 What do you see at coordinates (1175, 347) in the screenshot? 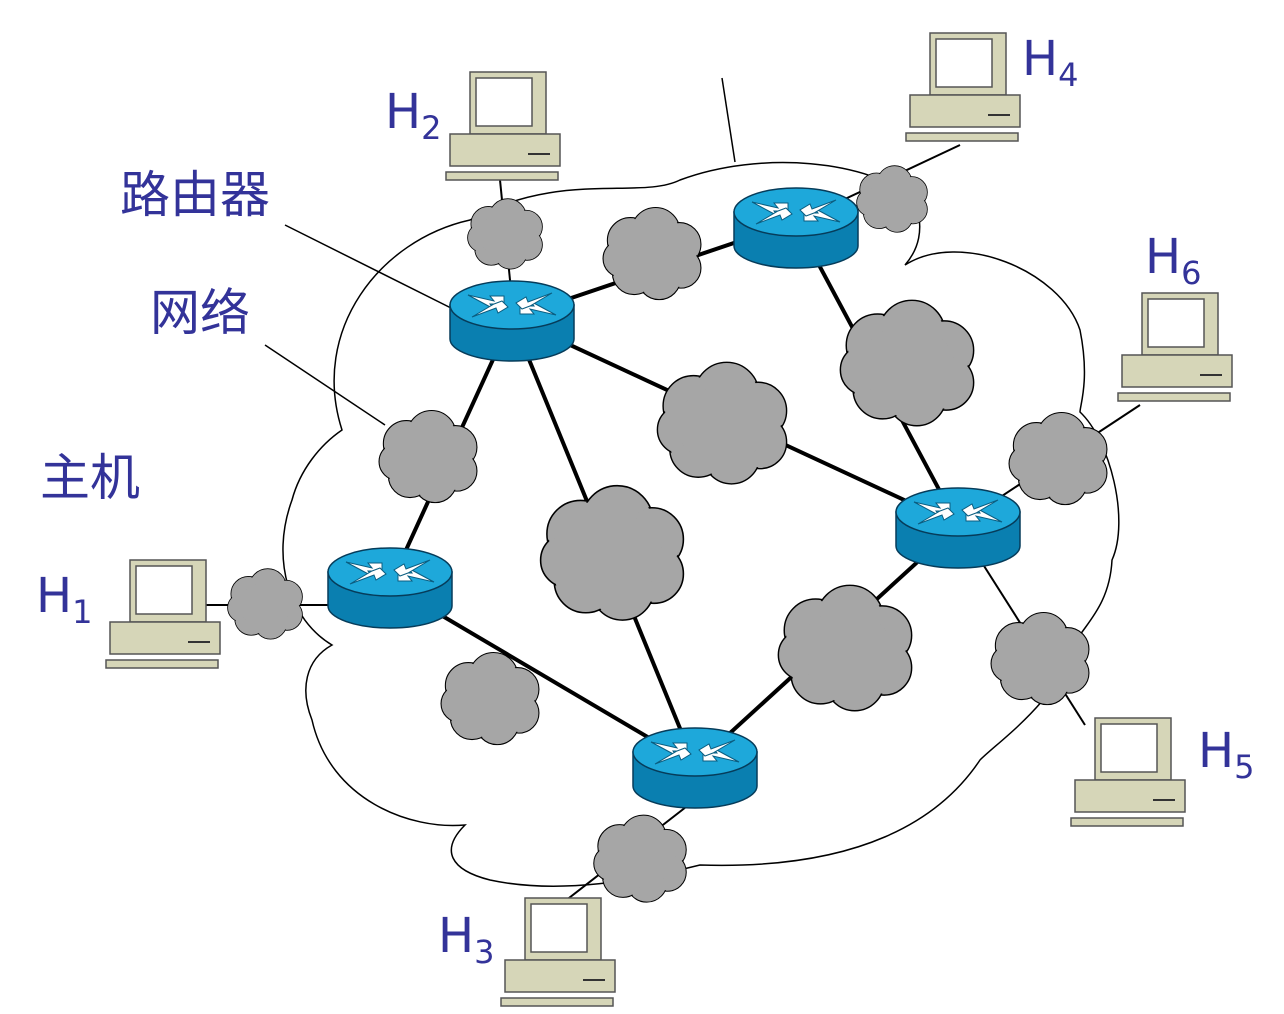
I see `desktop-computer-icon-h6` at bounding box center [1175, 347].